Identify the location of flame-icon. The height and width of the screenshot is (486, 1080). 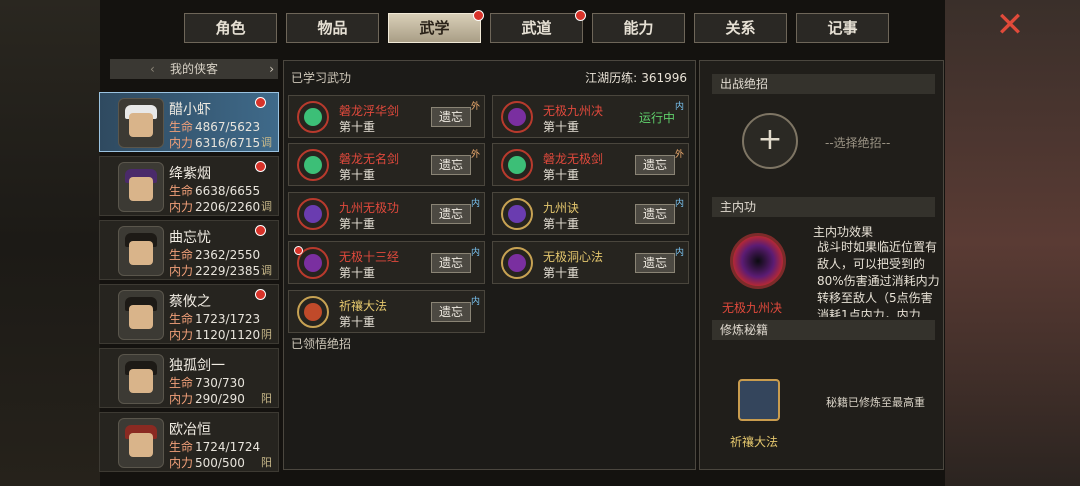
(313, 312).